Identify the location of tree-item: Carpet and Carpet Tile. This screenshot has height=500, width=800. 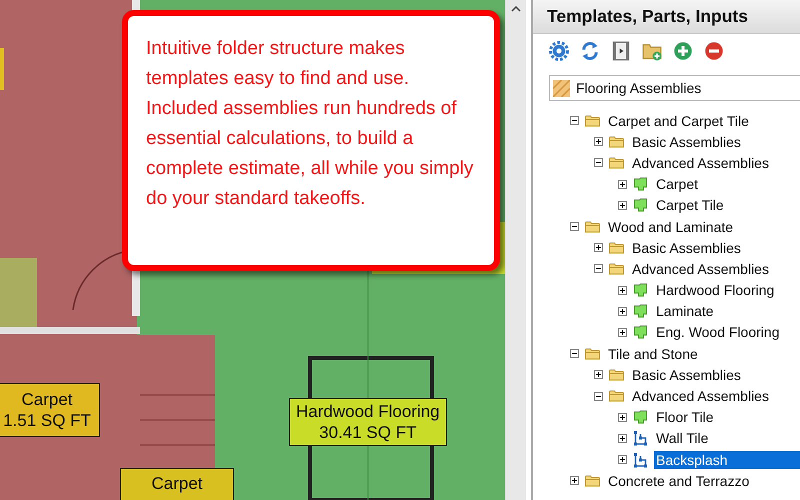
(678, 121).